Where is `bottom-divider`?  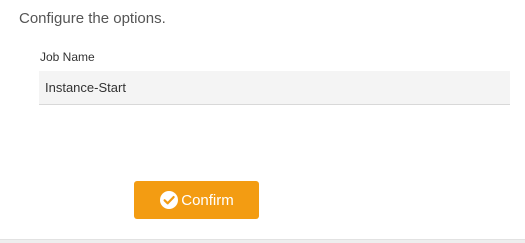 bottom-divider is located at coordinates (262, 241).